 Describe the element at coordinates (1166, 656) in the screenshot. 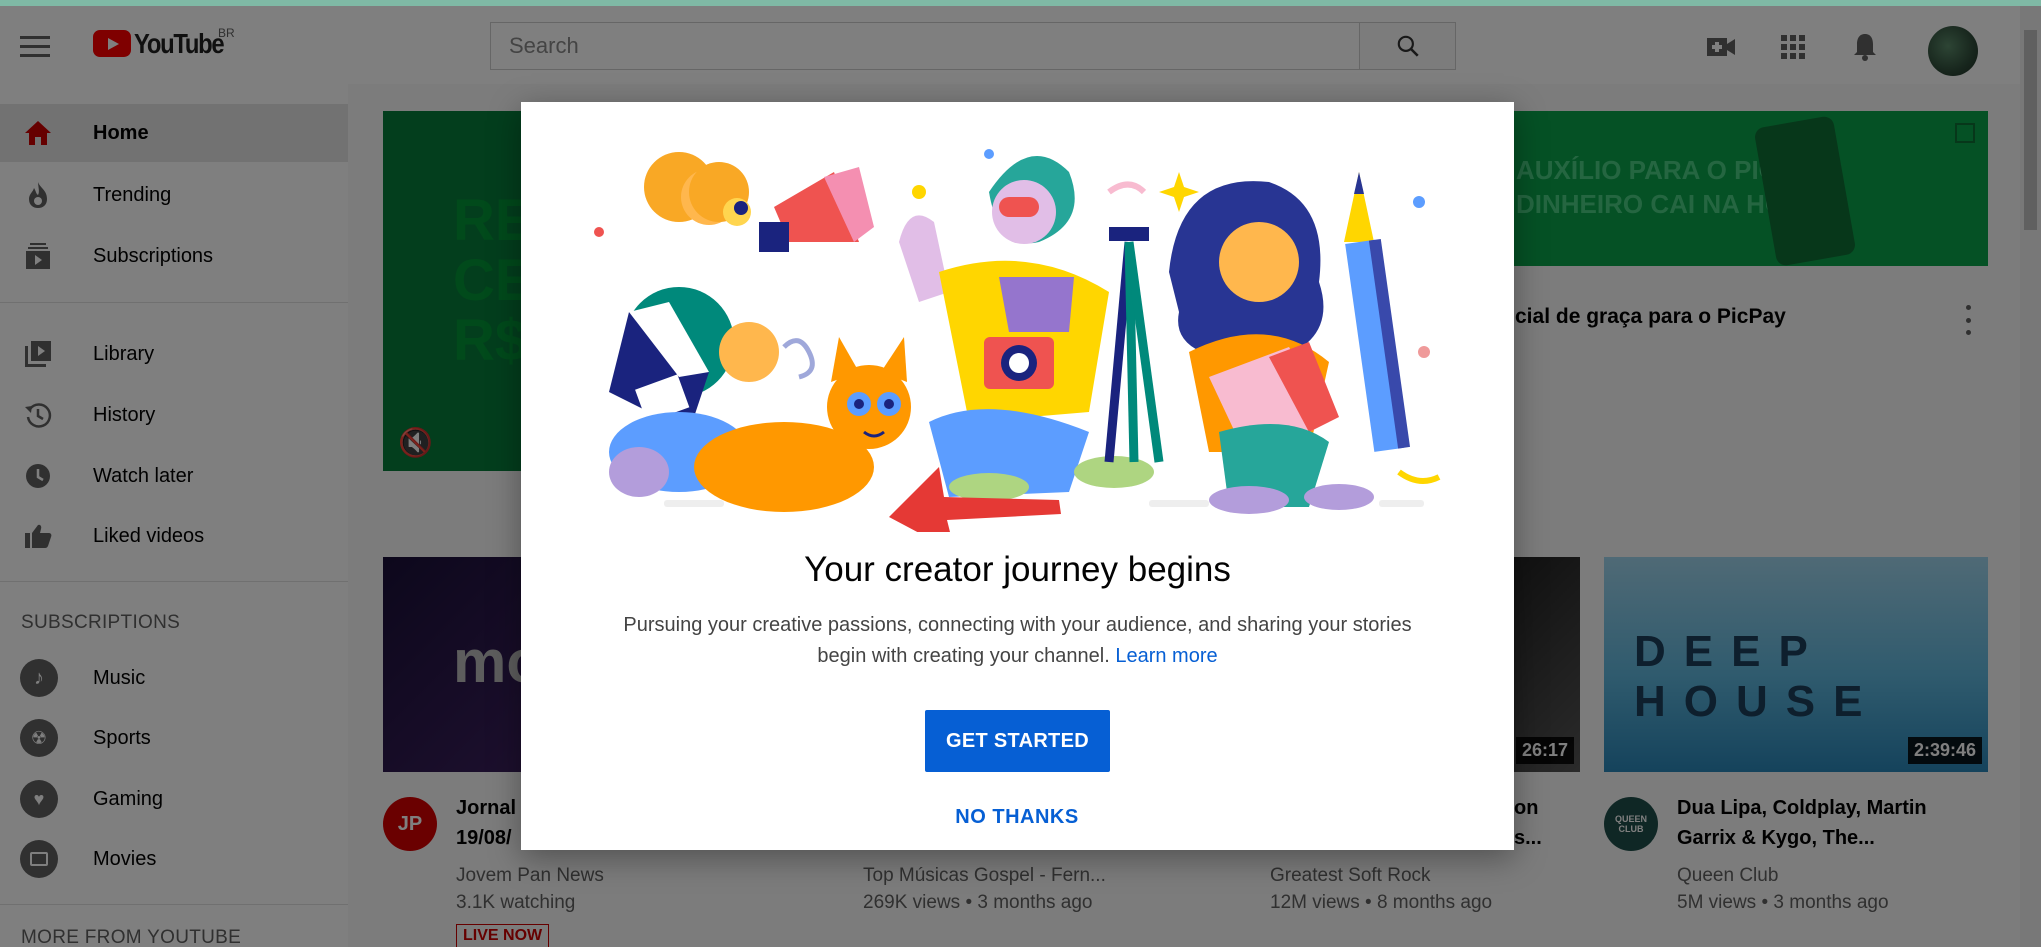

I see `learn-more-link: Learn more` at that location.